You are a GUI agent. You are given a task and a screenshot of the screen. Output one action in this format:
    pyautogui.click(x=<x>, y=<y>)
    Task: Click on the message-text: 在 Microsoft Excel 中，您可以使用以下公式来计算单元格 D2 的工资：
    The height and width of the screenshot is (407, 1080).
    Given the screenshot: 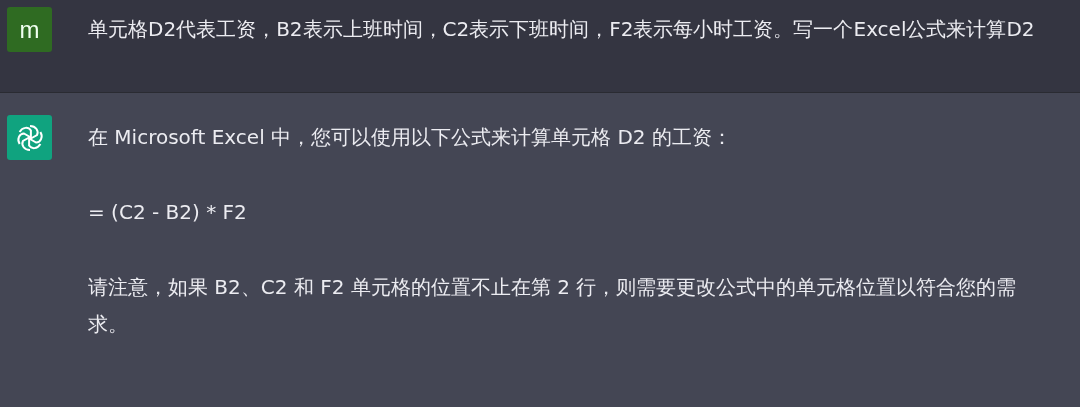 What is the action you would take?
    pyautogui.click(x=410, y=137)
    